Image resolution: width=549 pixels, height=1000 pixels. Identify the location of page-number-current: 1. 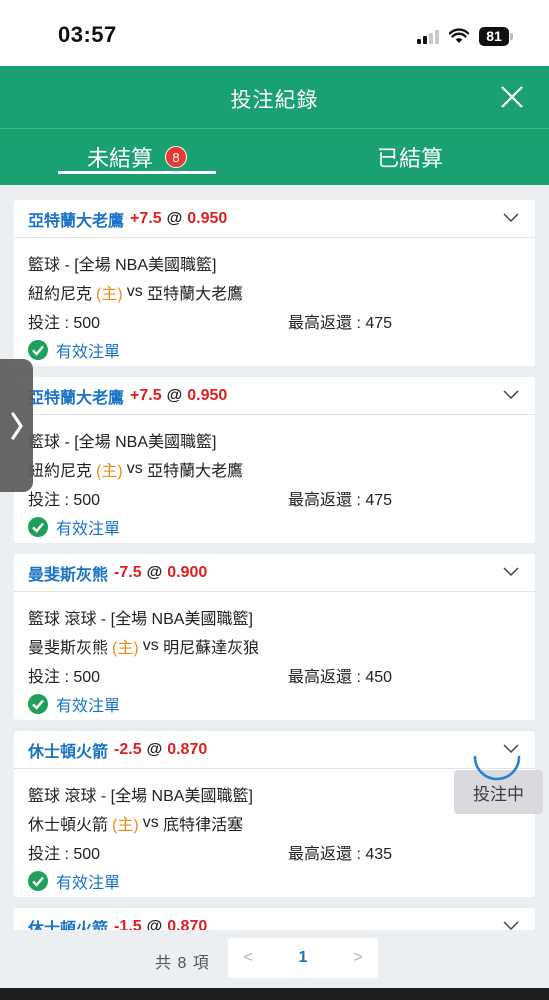
(303, 958).